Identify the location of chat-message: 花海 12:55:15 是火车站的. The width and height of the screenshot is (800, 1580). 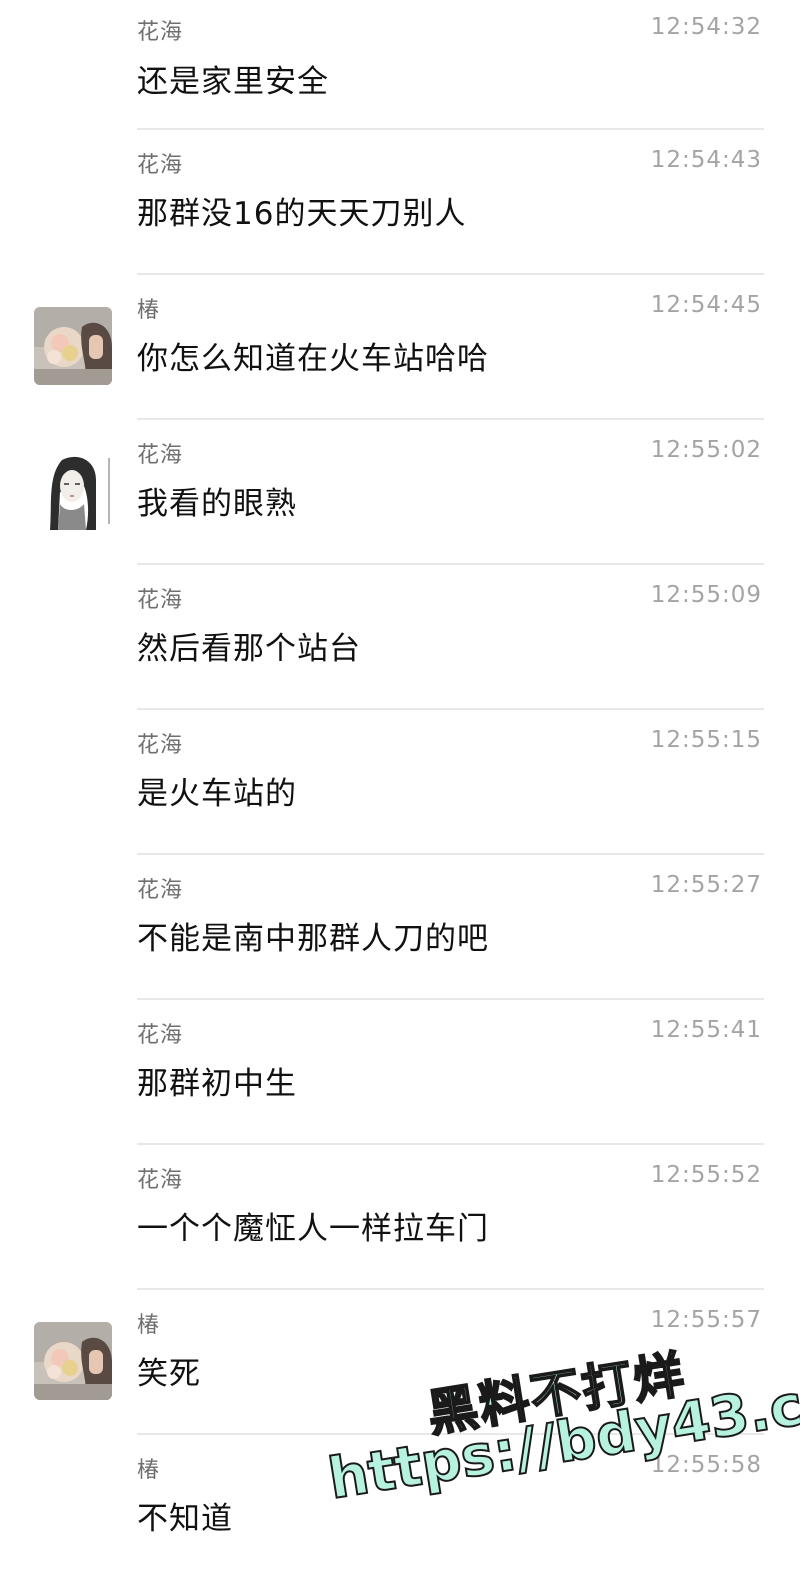
(400, 782).